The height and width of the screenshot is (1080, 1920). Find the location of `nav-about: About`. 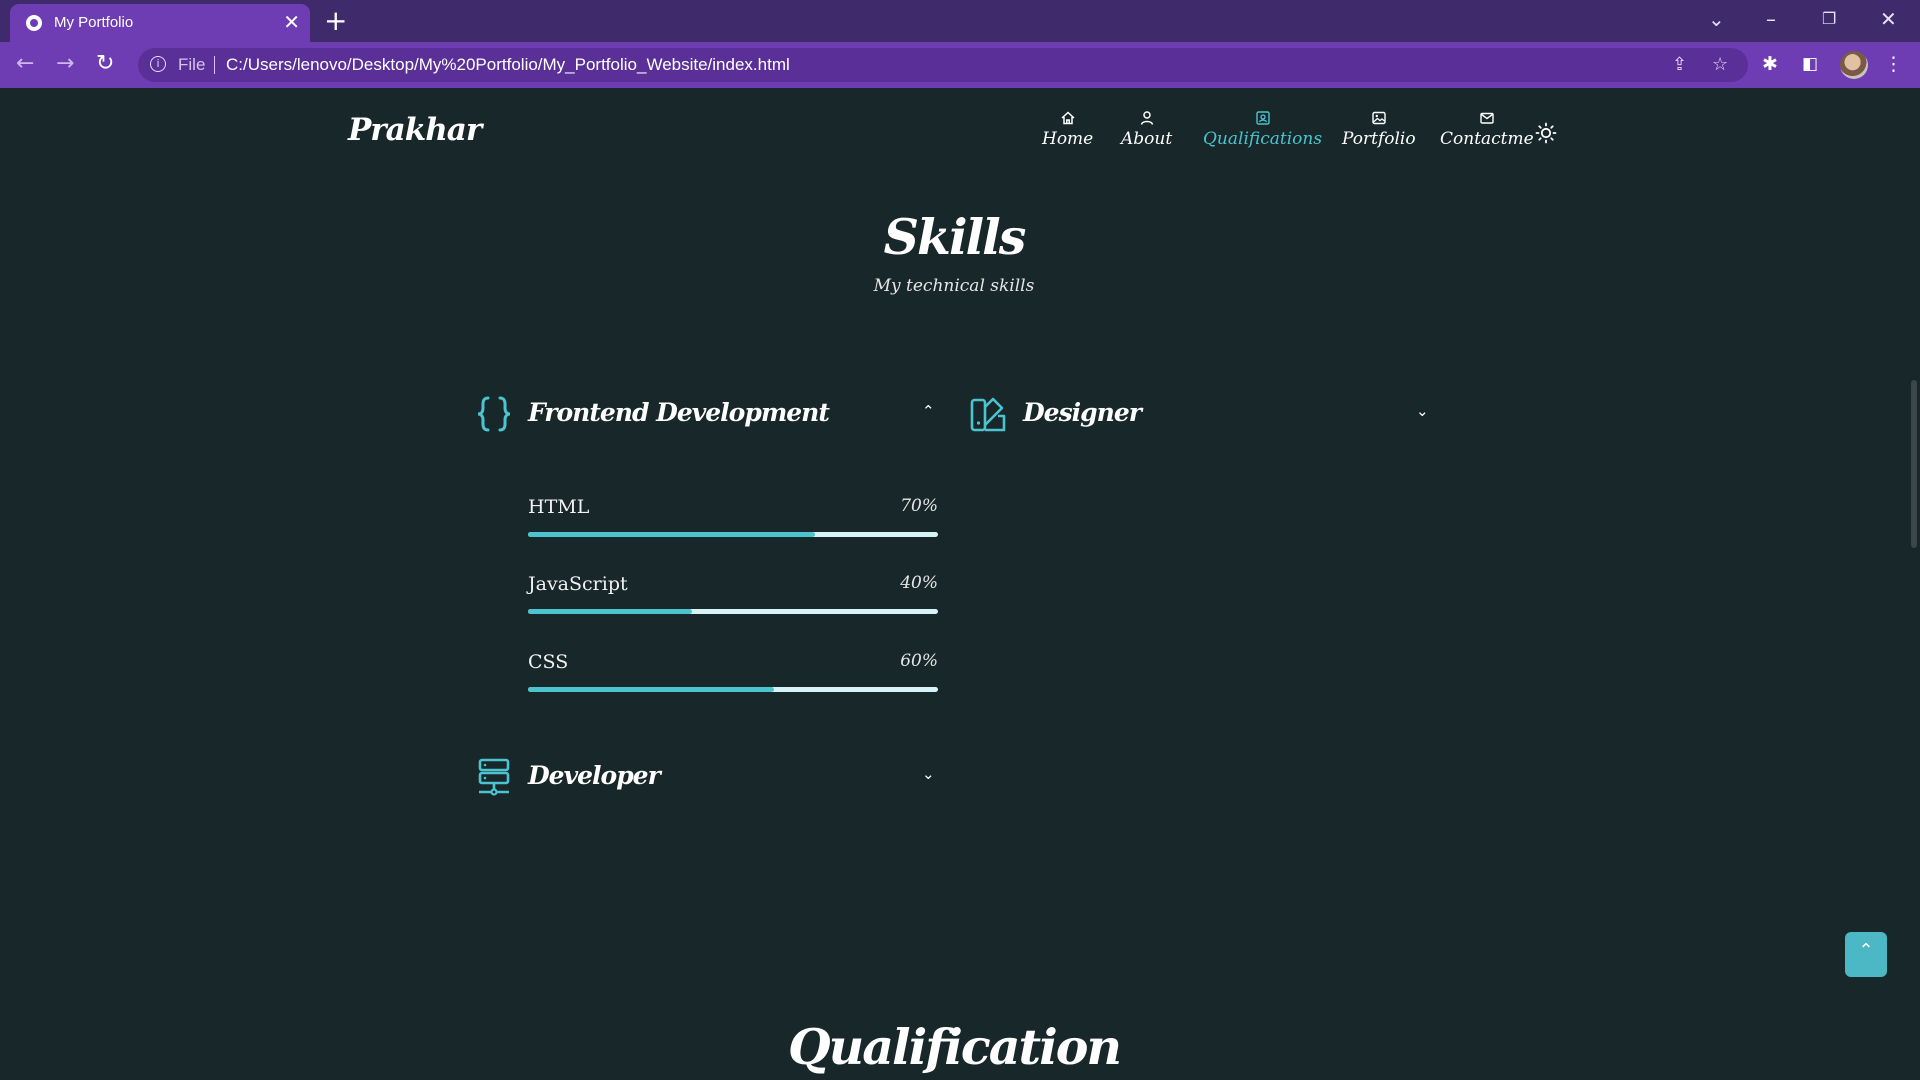

nav-about: About is located at coordinates (1146, 129).